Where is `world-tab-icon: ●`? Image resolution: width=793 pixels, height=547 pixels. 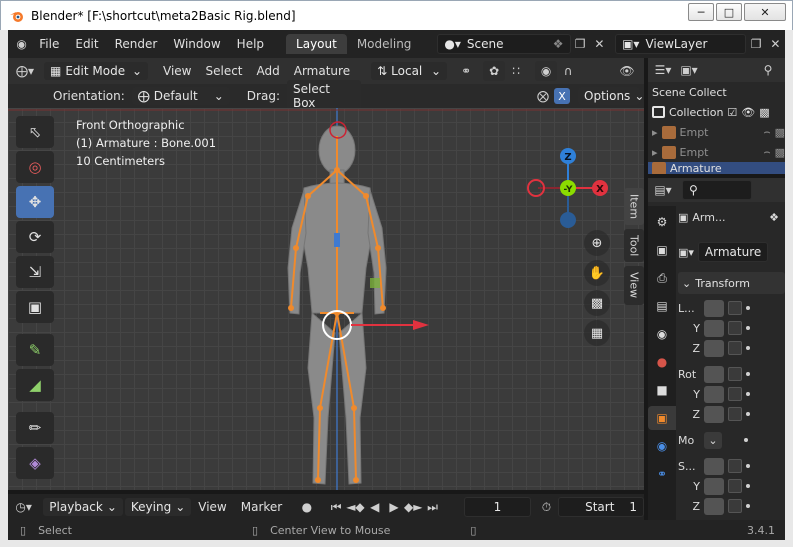 world-tab-icon: ● is located at coordinates (662, 362).